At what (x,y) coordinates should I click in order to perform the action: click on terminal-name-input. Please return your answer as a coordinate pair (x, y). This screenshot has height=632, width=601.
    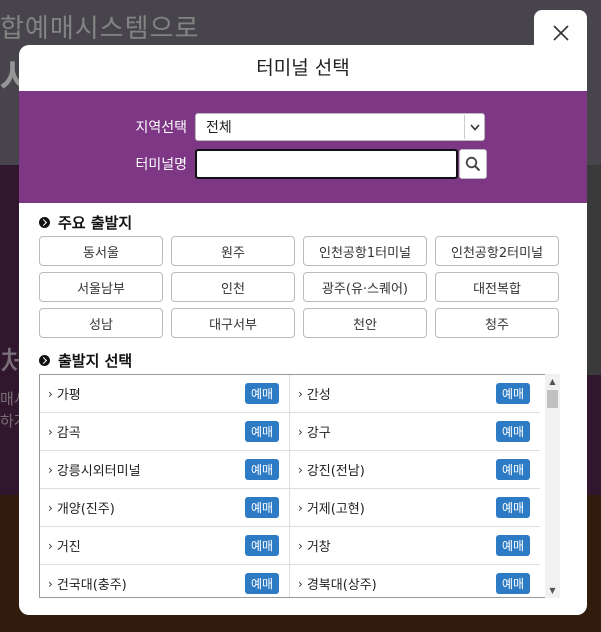
    Looking at the image, I should click on (326, 164).